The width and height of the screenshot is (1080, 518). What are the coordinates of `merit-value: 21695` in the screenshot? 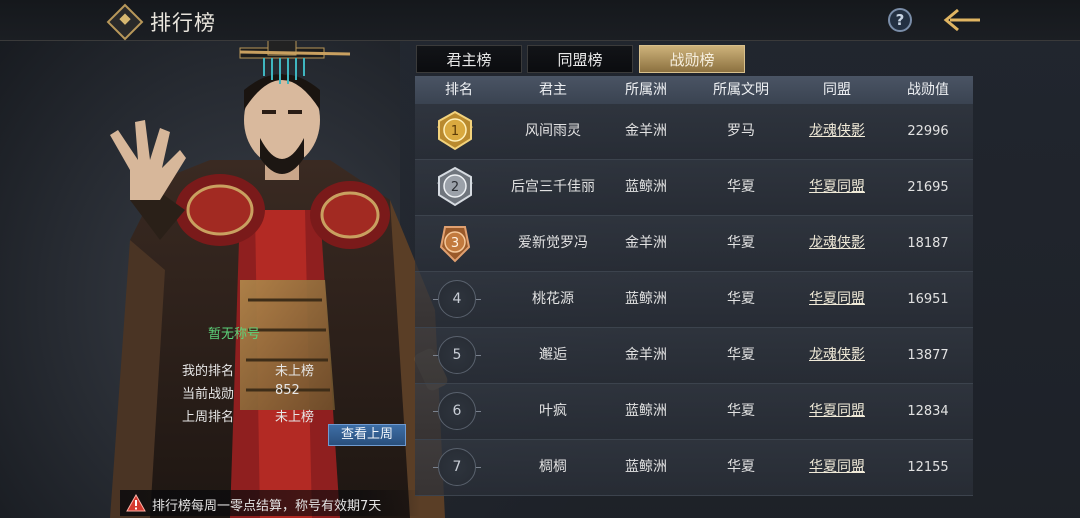 It's located at (928, 187).